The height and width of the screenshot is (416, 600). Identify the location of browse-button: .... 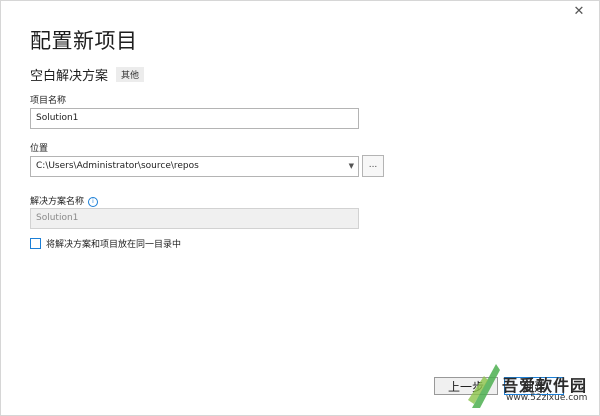
(373, 166).